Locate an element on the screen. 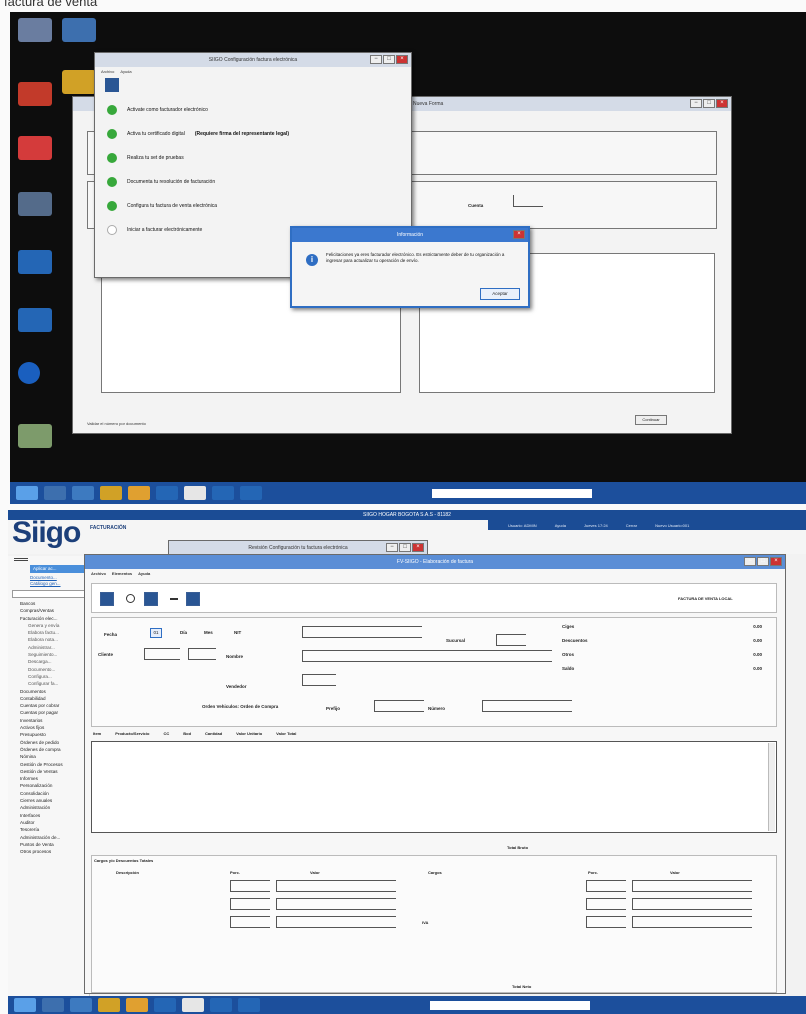 This screenshot has width=806, height=1014. table-header-cell: Producto/Servicio is located at coordinates (132, 735).